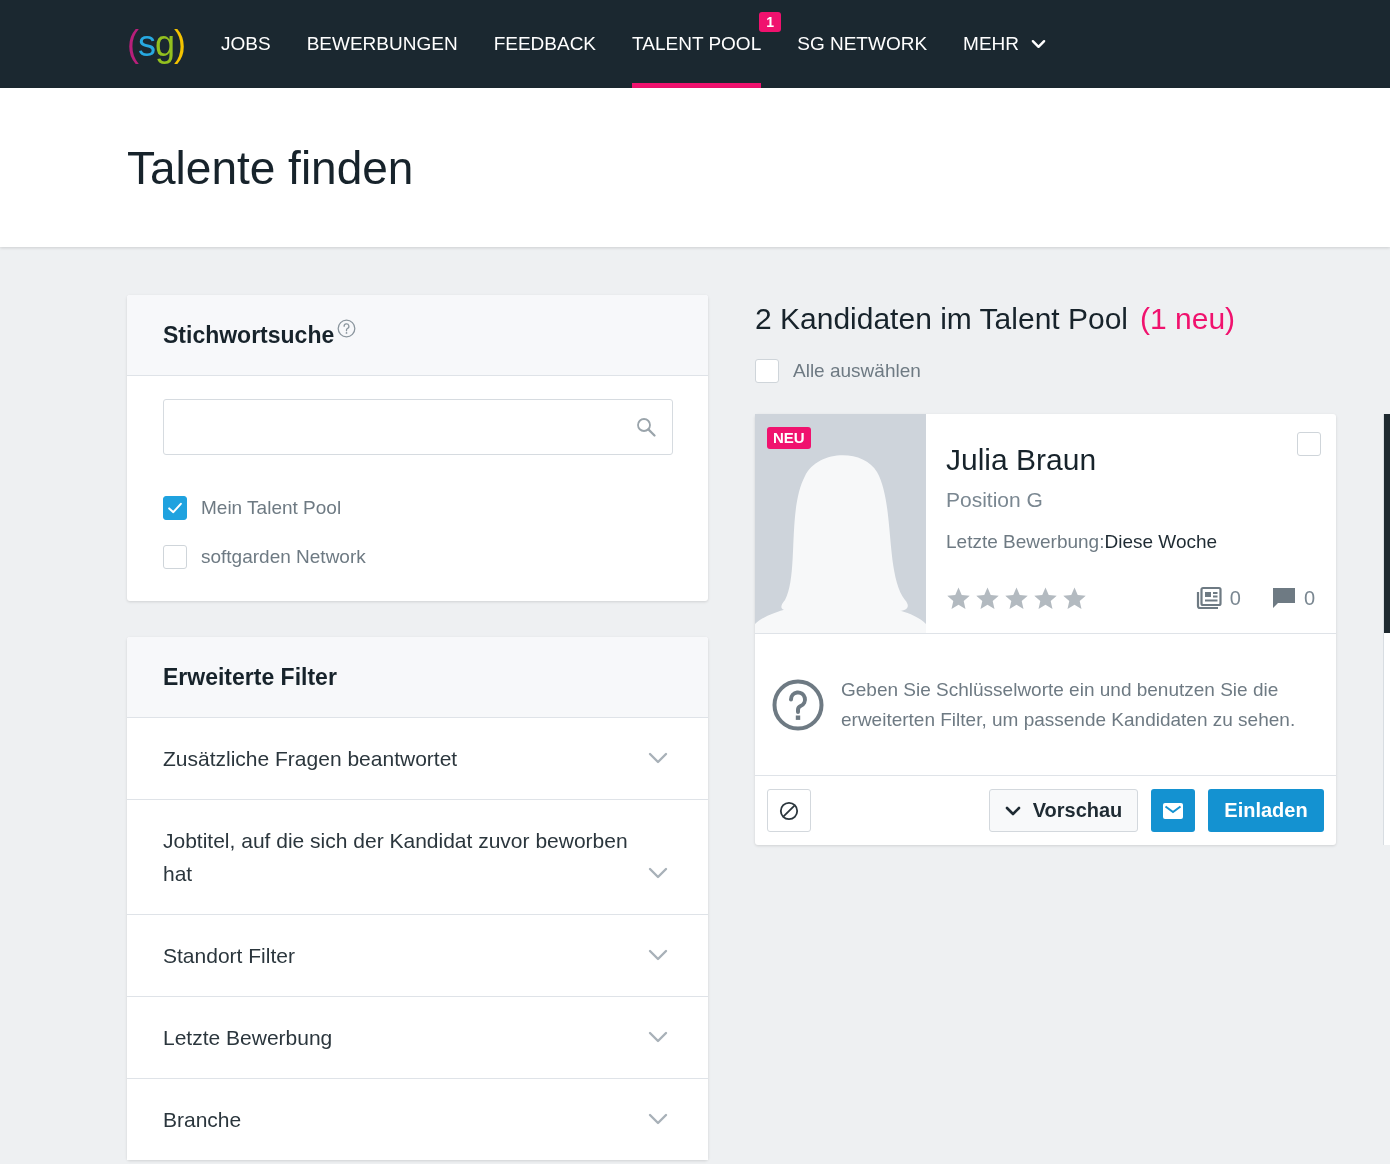 The image size is (1390, 1164). What do you see at coordinates (1021, 460) in the screenshot?
I see `candidate-name: Julia Braun` at bounding box center [1021, 460].